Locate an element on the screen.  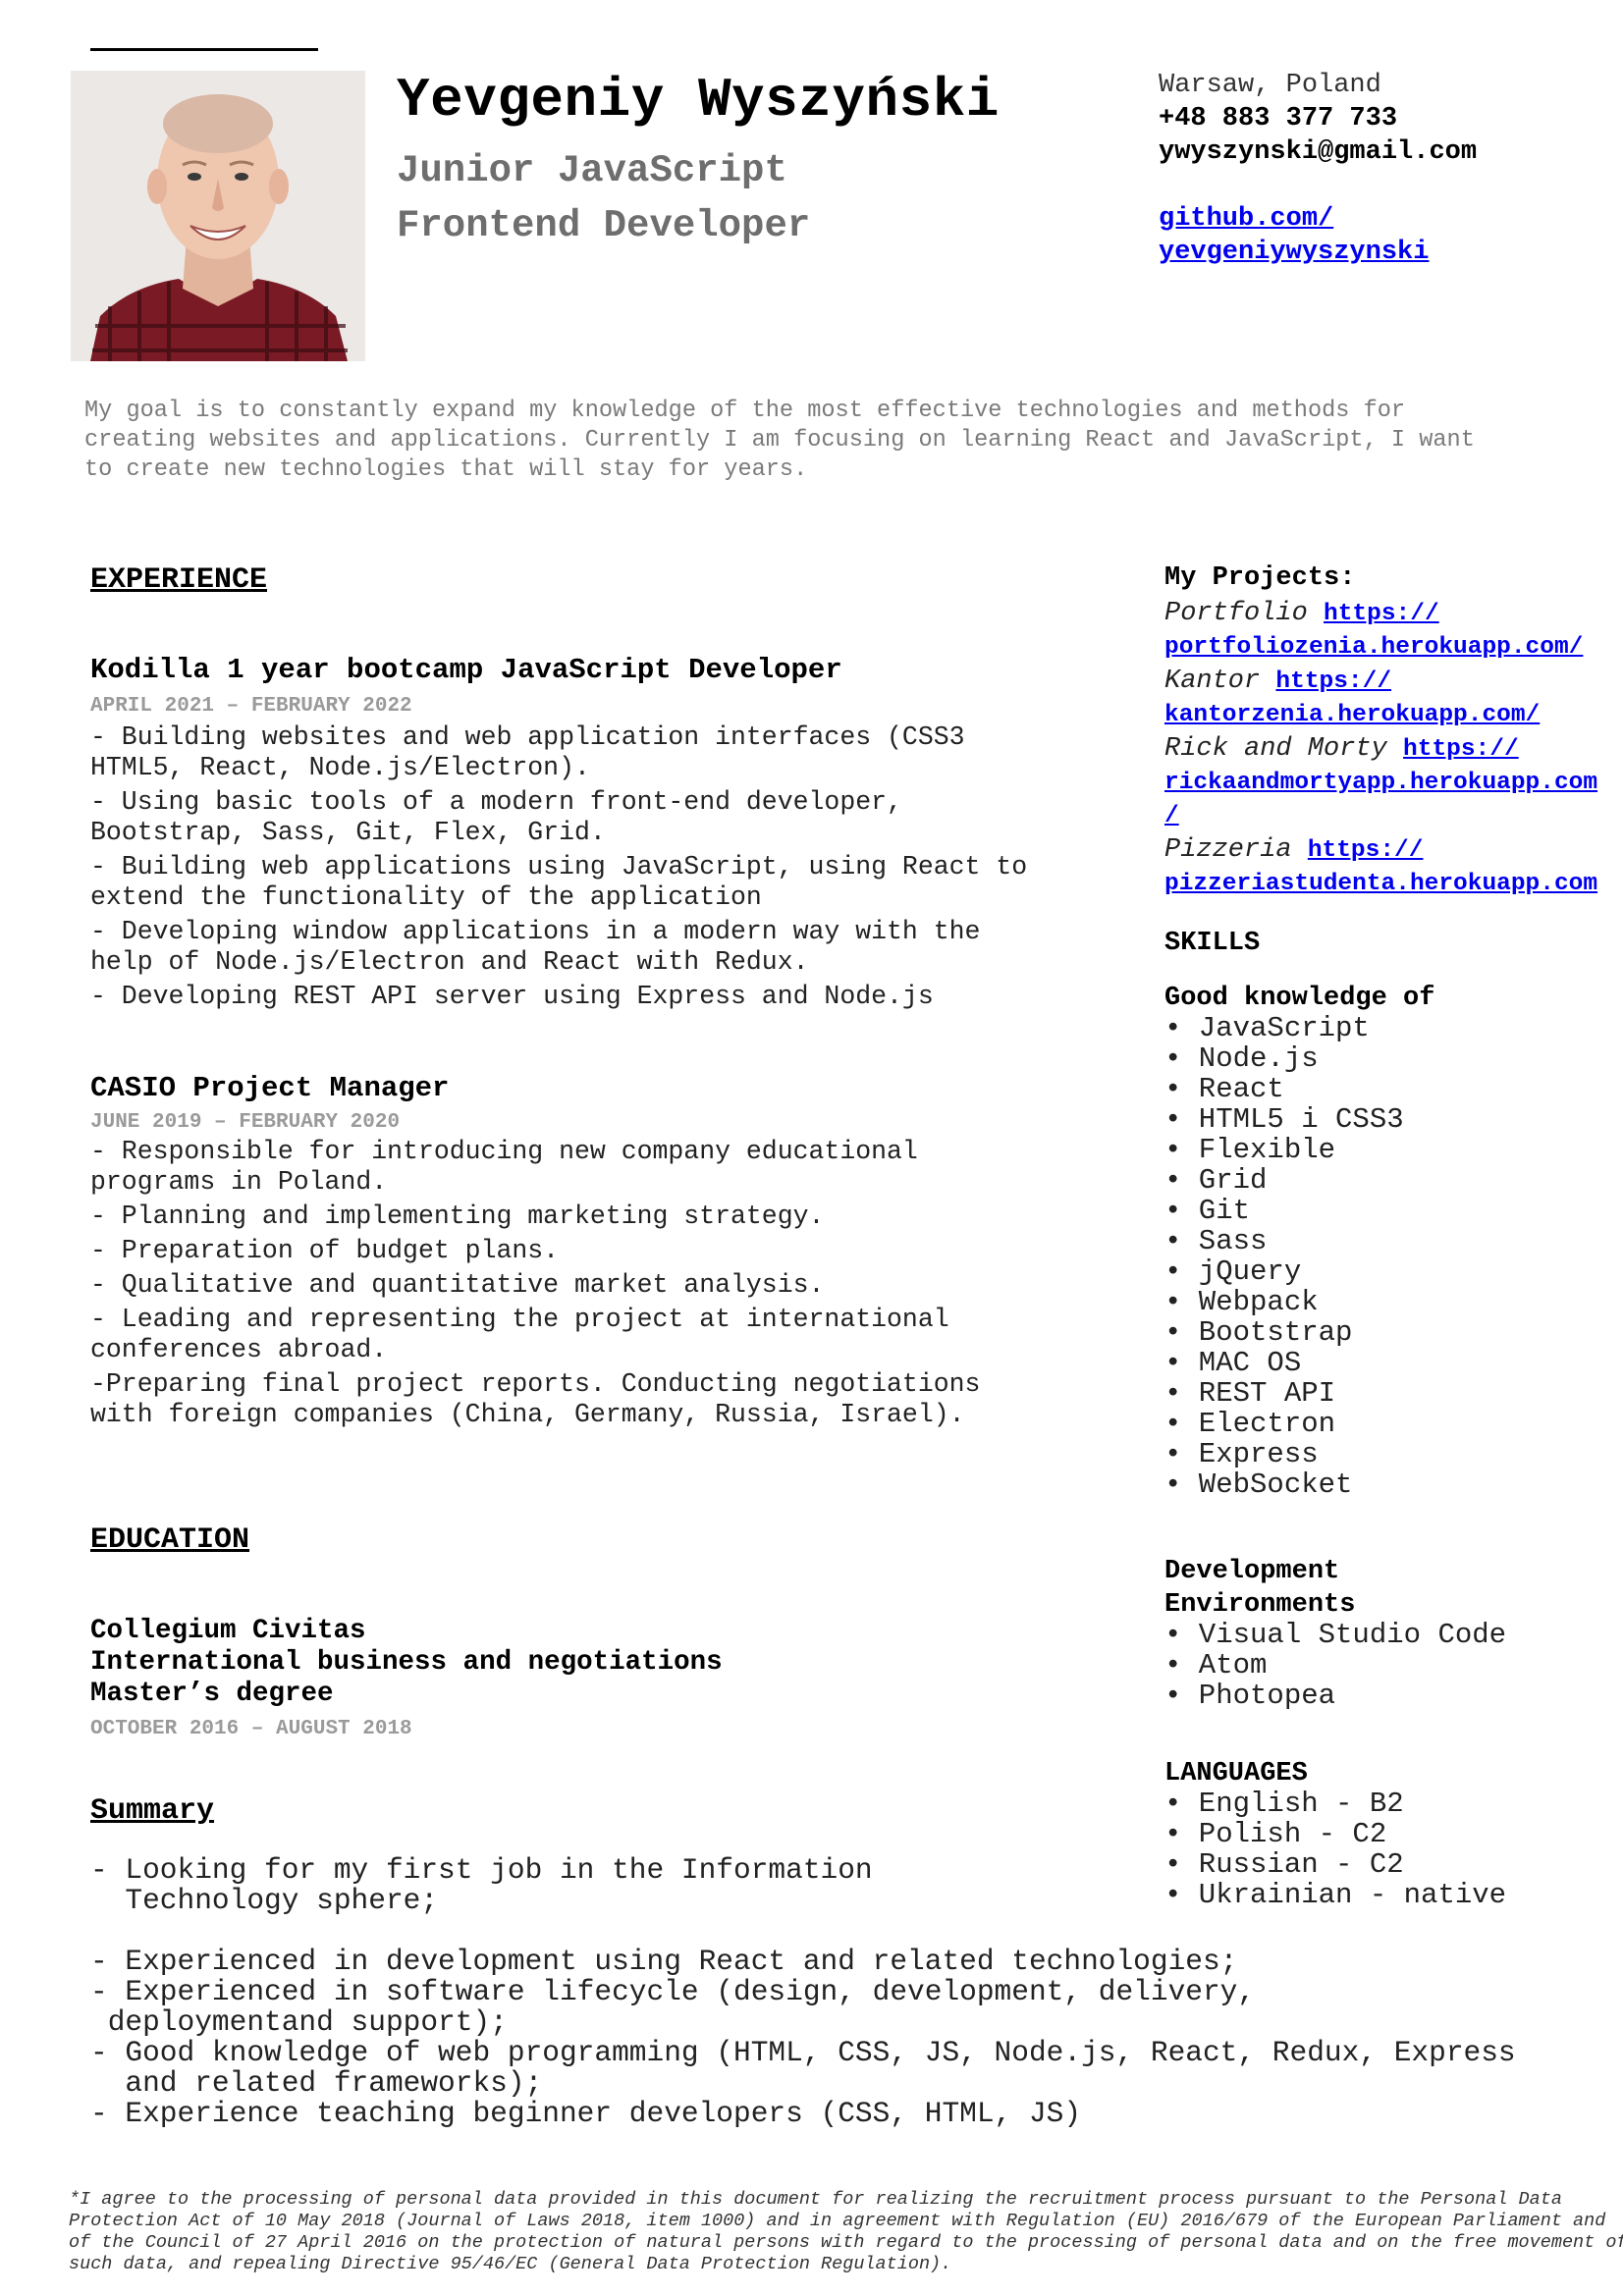
top-rule is located at coordinates (204, 49).